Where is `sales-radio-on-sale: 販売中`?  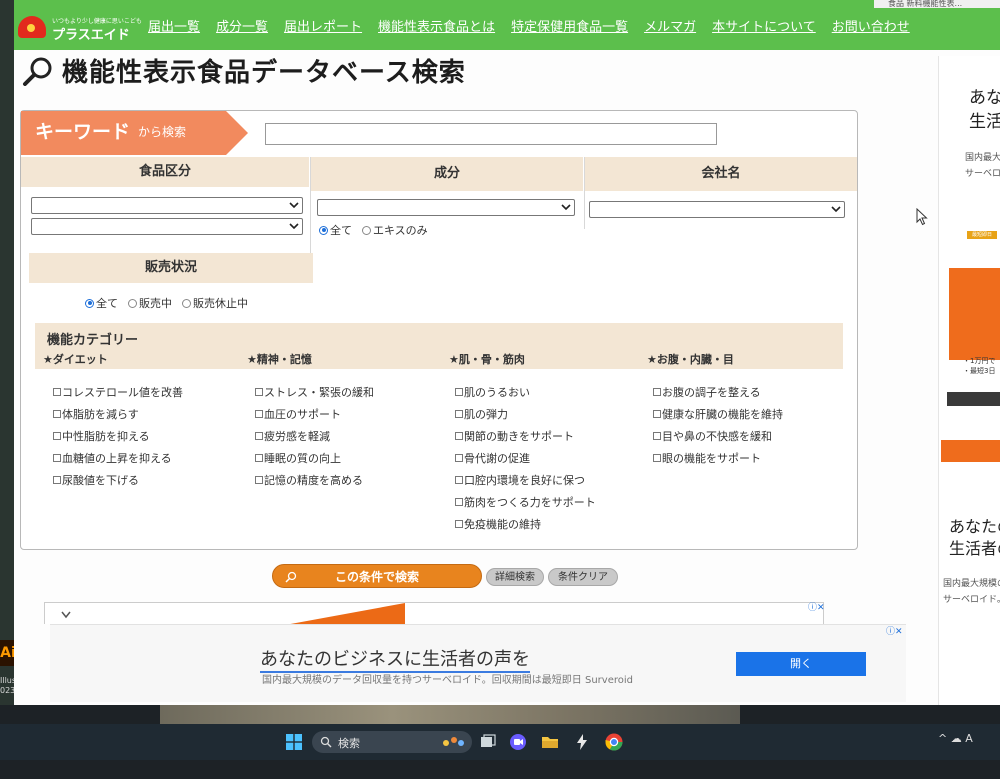 sales-radio-on-sale: 販売中 is located at coordinates (150, 303).